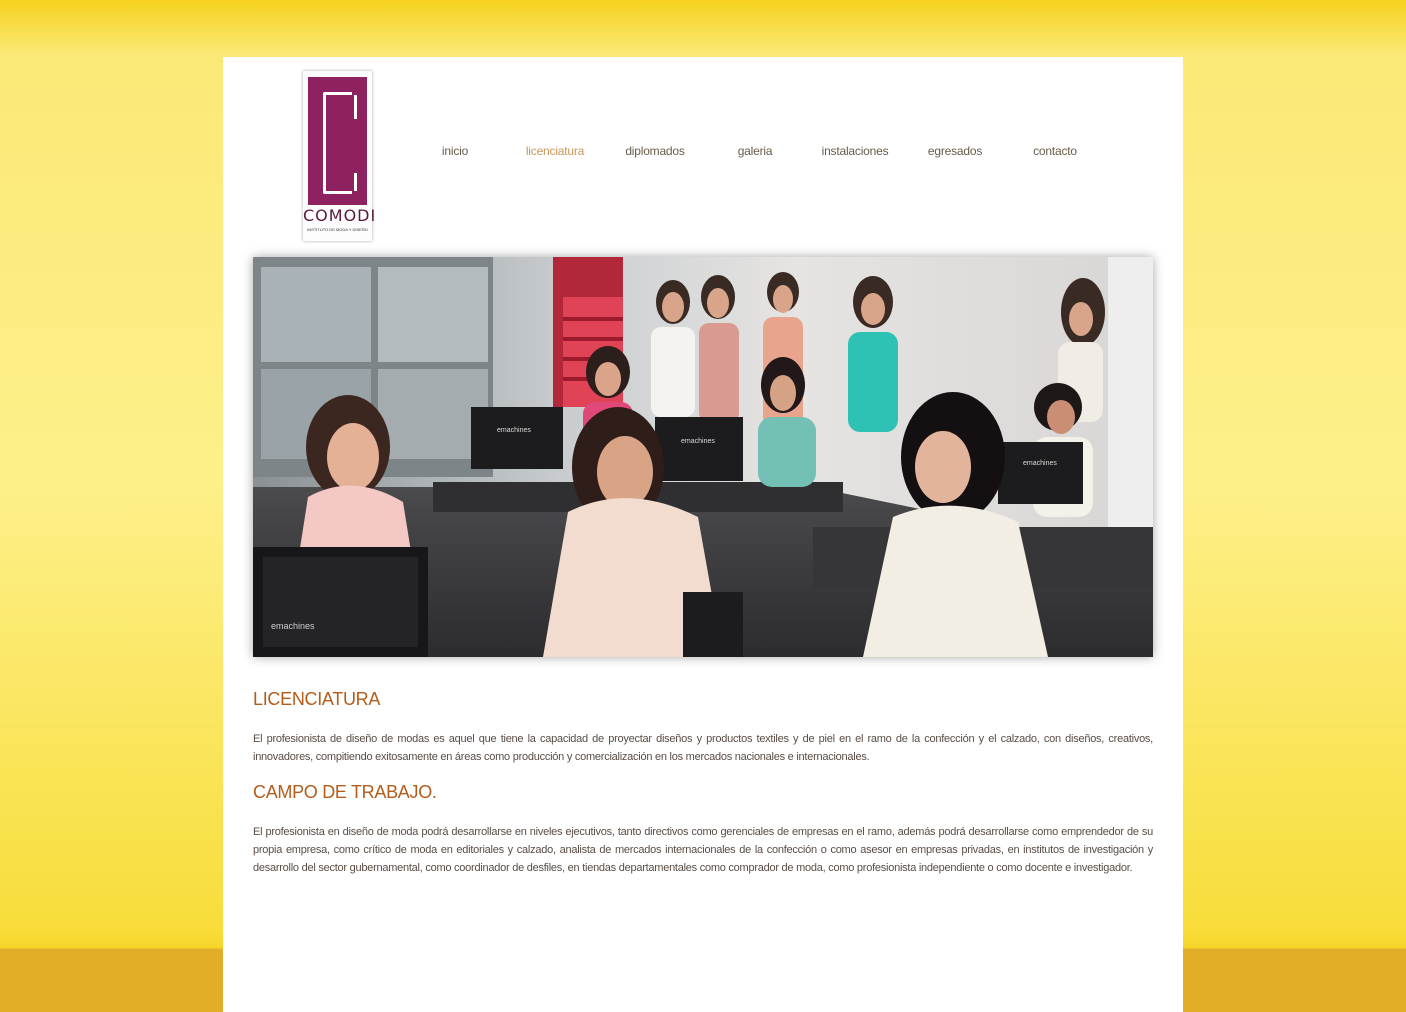 This screenshot has height=1012, width=1406. What do you see at coordinates (345, 792) in the screenshot?
I see `section-title-campo-trabajo: CAMPO DE TRABAJO.` at bounding box center [345, 792].